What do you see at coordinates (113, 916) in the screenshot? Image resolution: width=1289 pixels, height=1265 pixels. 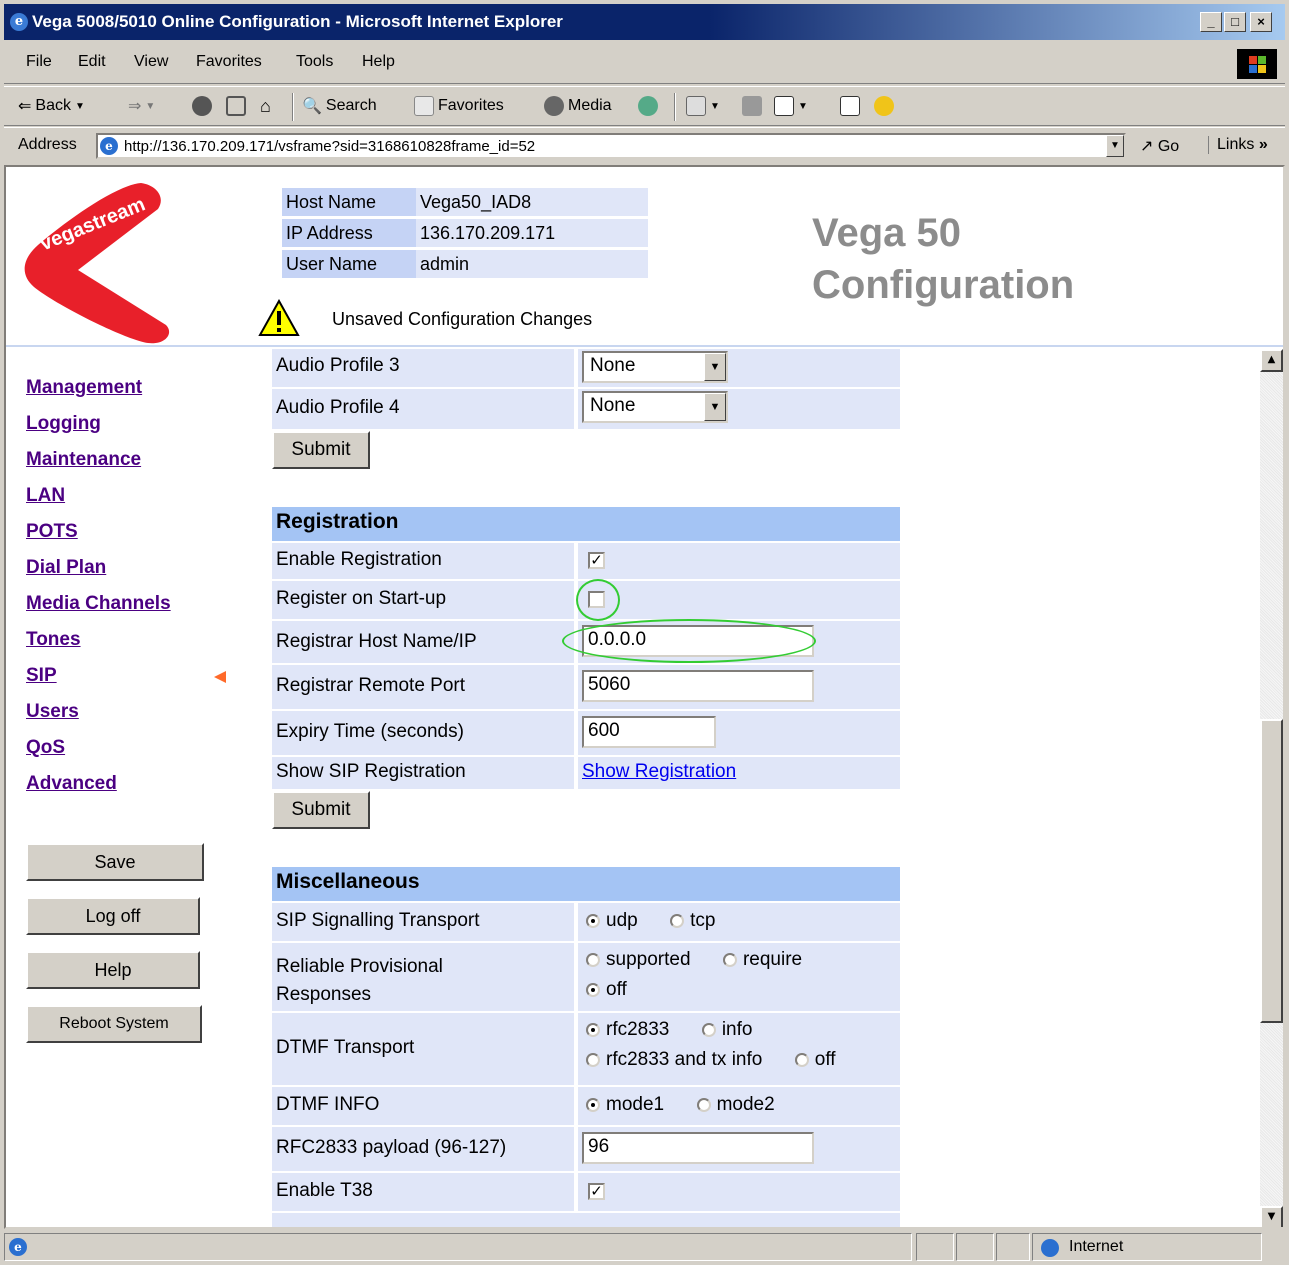 I see `log-off-button: Log off` at bounding box center [113, 916].